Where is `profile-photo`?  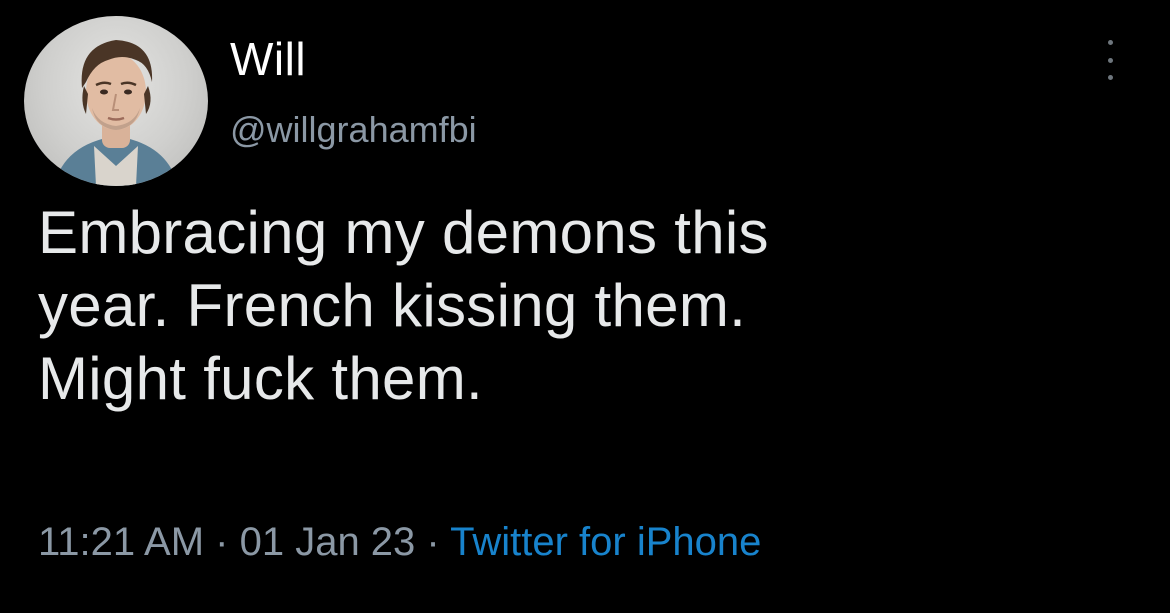 profile-photo is located at coordinates (116, 113).